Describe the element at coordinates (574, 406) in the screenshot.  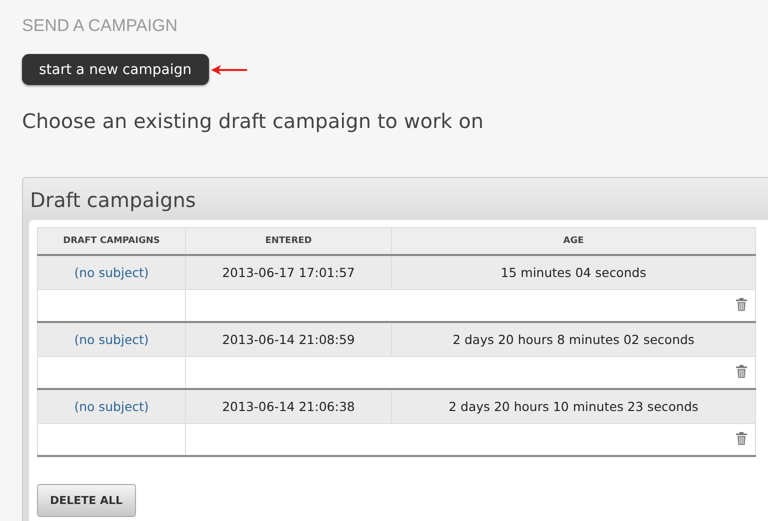
I see `table-cell: 2 days 20 hours 10 minutes 23 seconds` at that location.